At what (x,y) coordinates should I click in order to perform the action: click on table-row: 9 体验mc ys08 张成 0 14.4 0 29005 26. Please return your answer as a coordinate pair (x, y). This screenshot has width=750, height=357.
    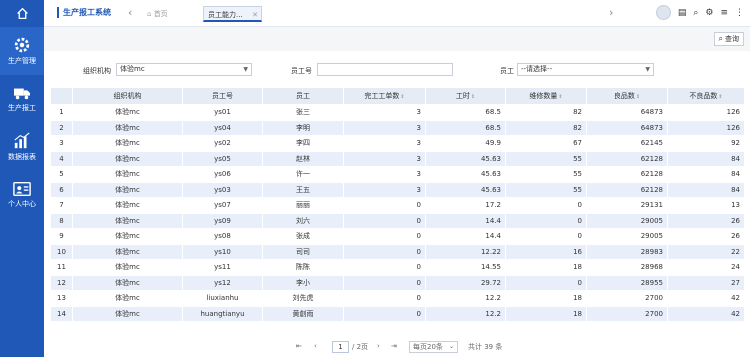
    Looking at the image, I should click on (397, 236).